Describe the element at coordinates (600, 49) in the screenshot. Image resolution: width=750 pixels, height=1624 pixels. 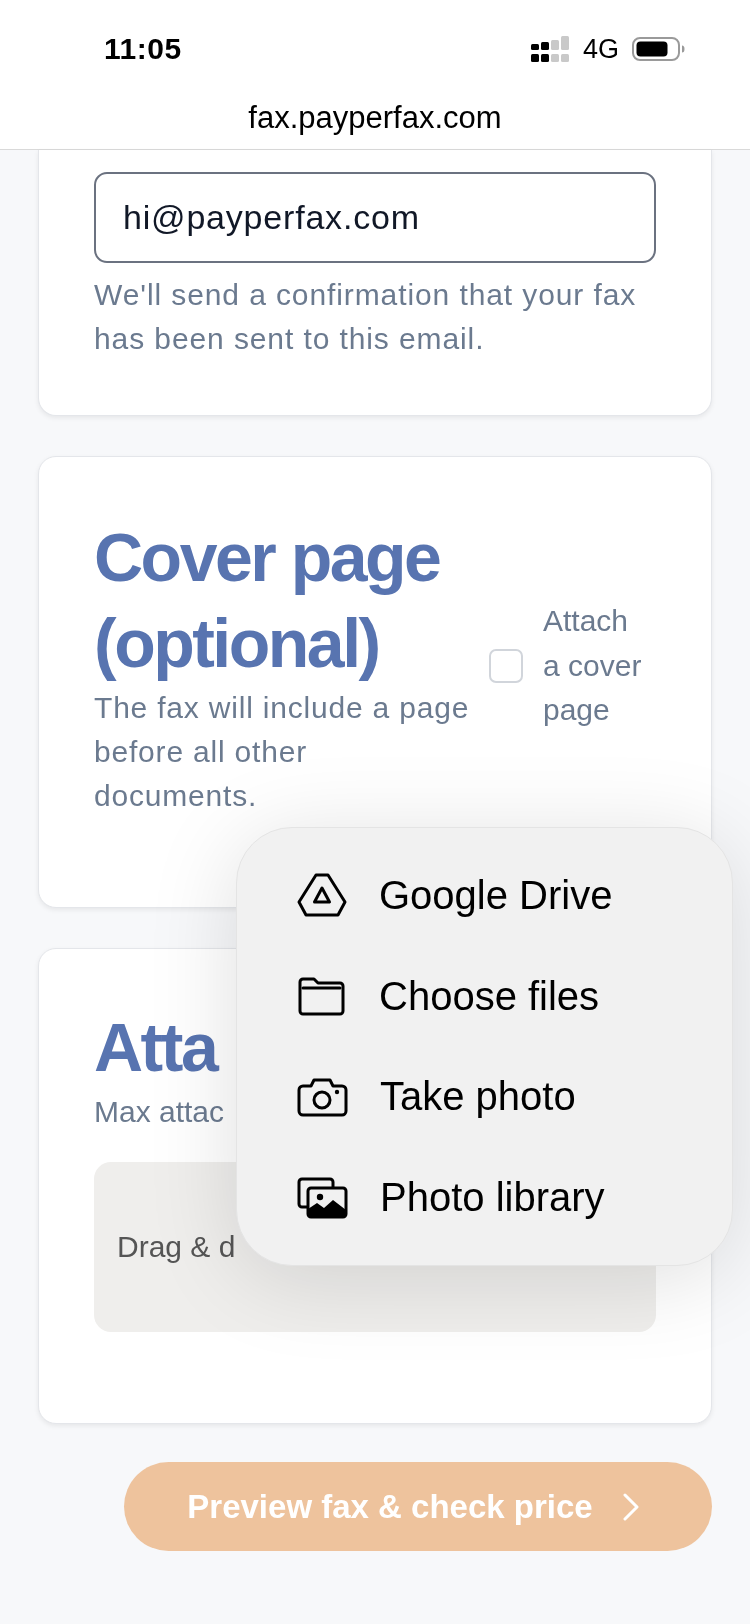
I see `network-label: 4G` at that location.